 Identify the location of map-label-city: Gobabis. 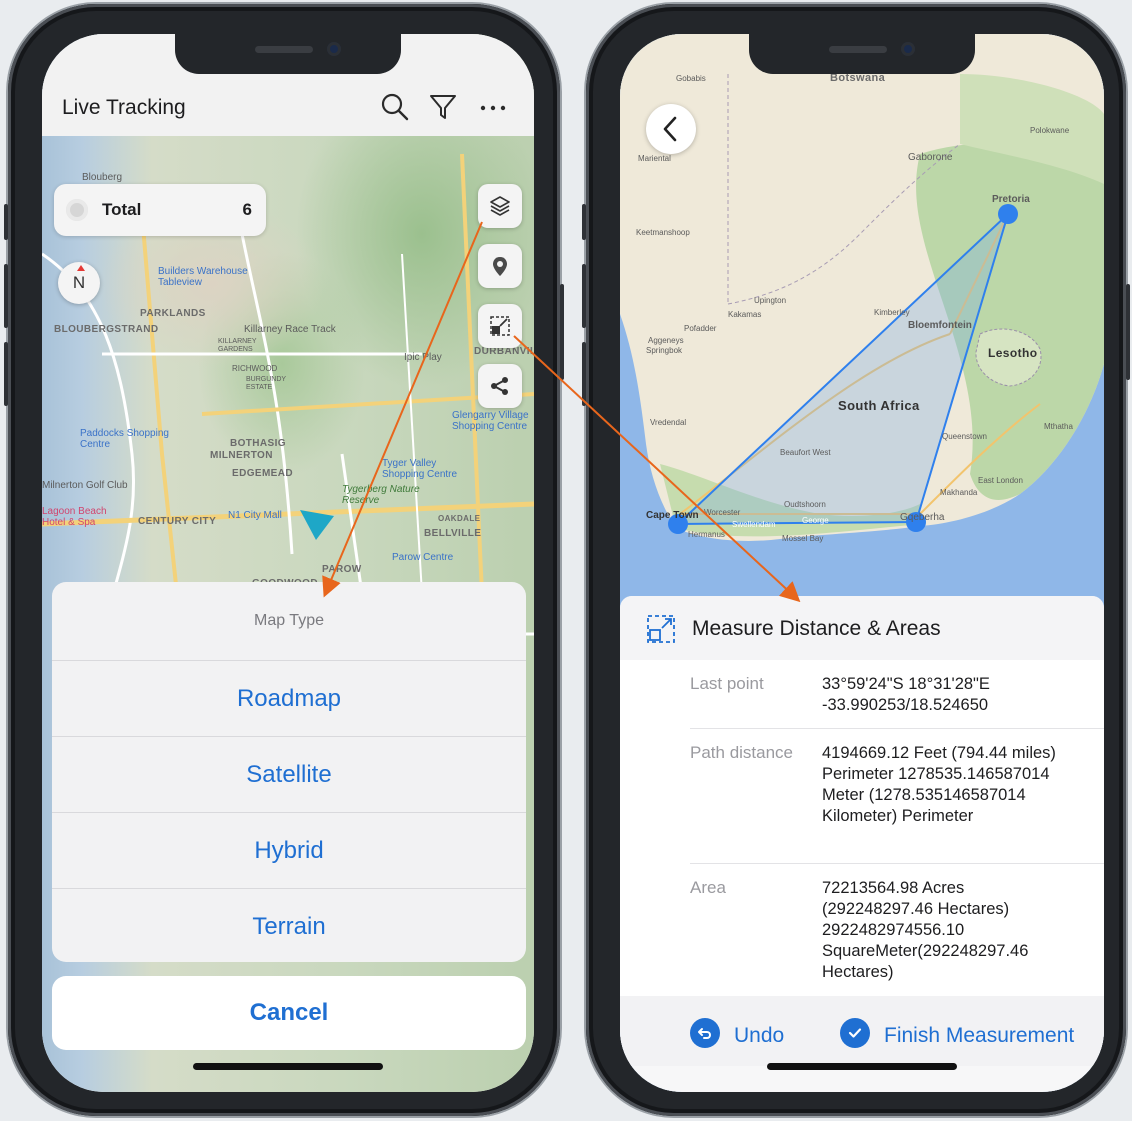
(691, 78).